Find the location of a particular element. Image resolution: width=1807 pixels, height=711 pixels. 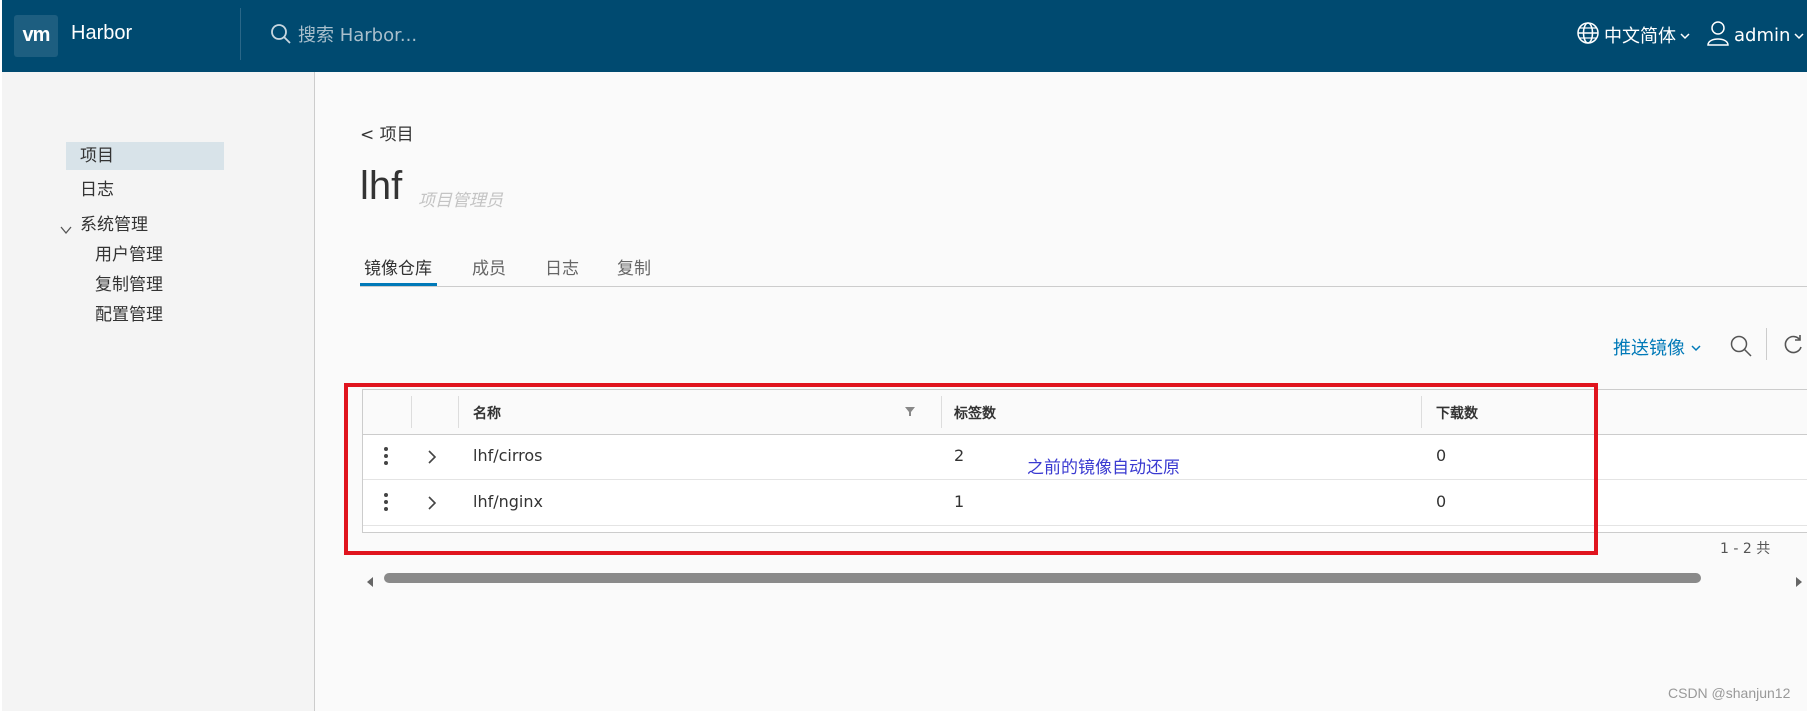

filter-icon is located at coordinates (910, 413).